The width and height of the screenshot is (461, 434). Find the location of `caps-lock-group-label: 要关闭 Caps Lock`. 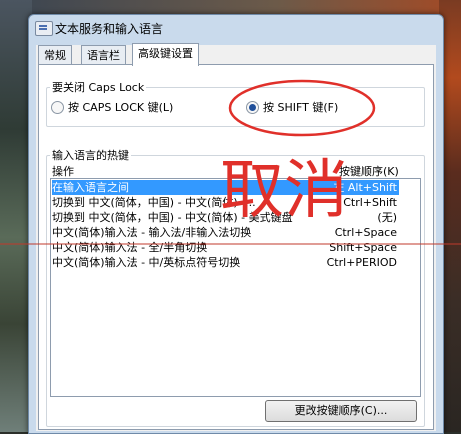

caps-lock-group-label: 要关闭 Caps Lock is located at coordinates (98, 87).